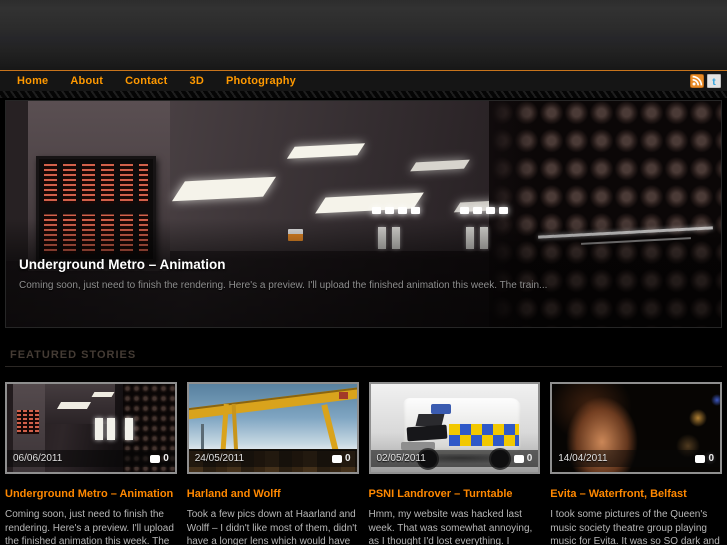 Image resolution: width=727 pixels, height=545 pixels. Describe the element at coordinates (636, 458) in the screenshot. I see `thumb-meta-bar: 14/04/2011 0` at that location.